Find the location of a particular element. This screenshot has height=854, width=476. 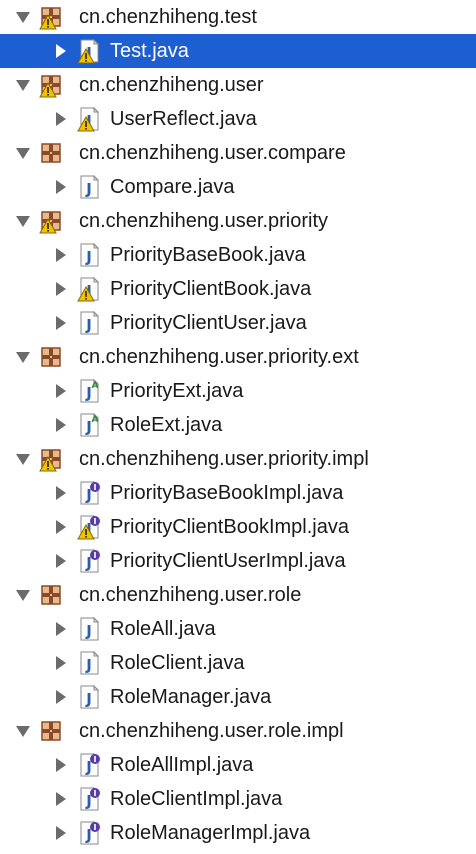

package-row: cn.chenzhiheng.test is located at coordinates (238, 17).